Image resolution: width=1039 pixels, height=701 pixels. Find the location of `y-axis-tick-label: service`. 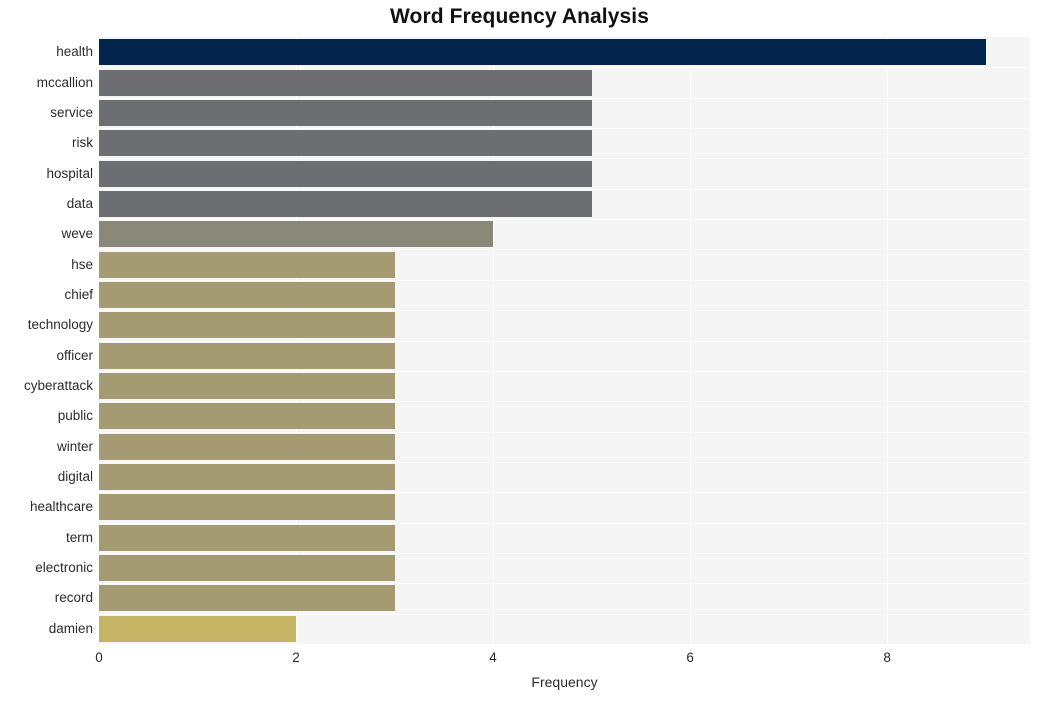

y-axis-tick-label: service is located at coordinates (71, 112).